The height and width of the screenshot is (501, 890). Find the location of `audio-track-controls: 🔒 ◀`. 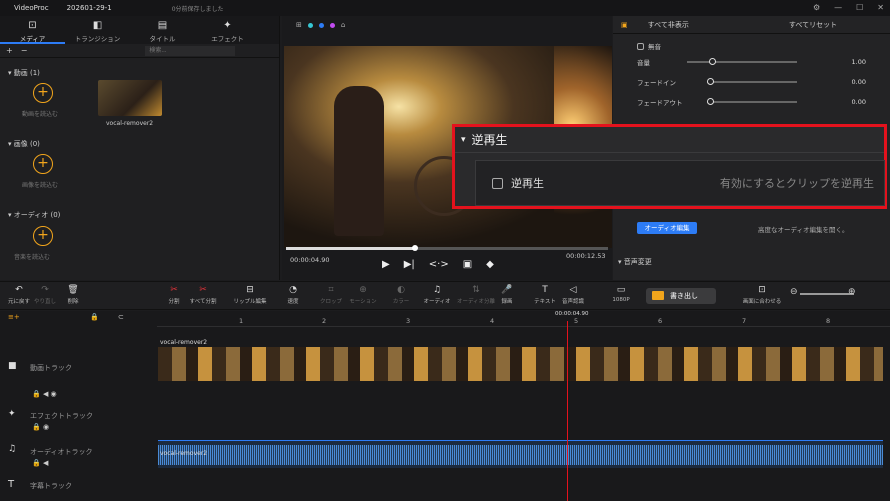

audio-track-controls: 🔒 ◀ is located at coordinates (40, 463).